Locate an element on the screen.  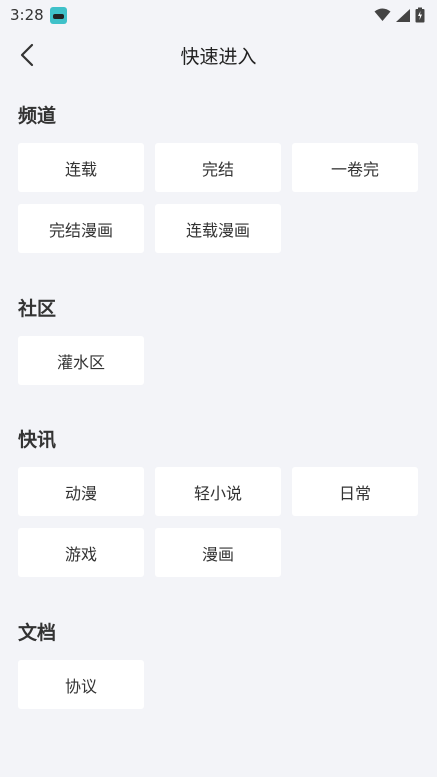
status-bar: 3:28 is located at coordinates (218, 15).